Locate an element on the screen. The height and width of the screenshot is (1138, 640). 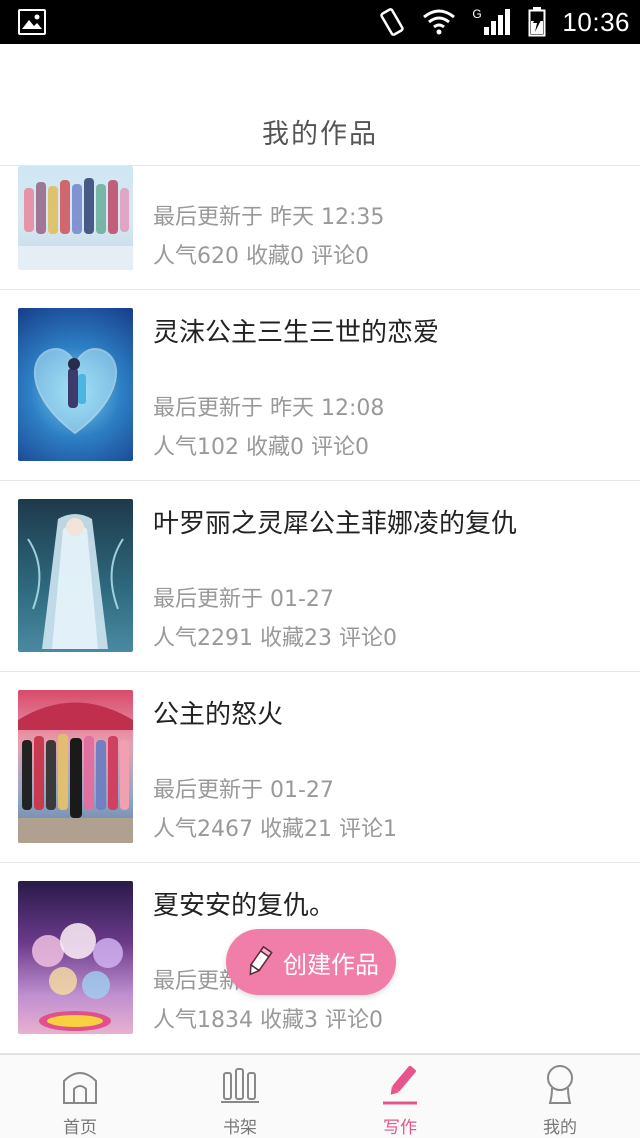
create-work-label: 创建作品 is located at coordinates (331, 964).